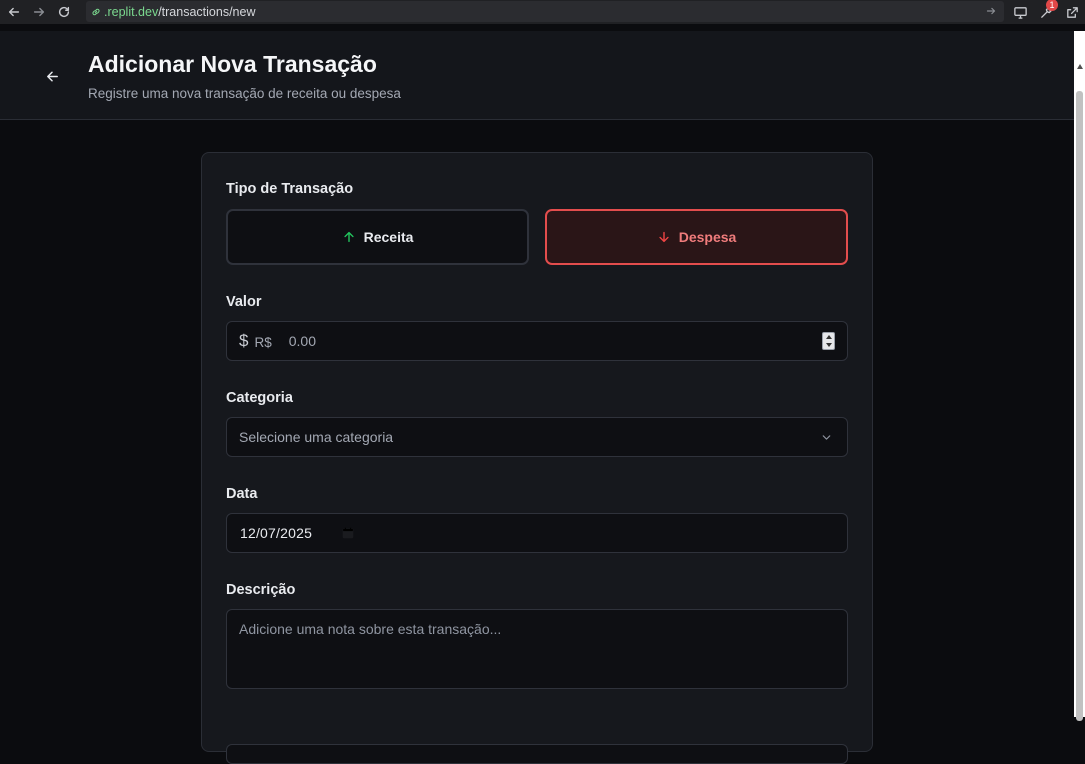  What do you see at coordinates (242, 494) in the screenshot?
I see `data-label: Data` at bounding box center [242, 494].